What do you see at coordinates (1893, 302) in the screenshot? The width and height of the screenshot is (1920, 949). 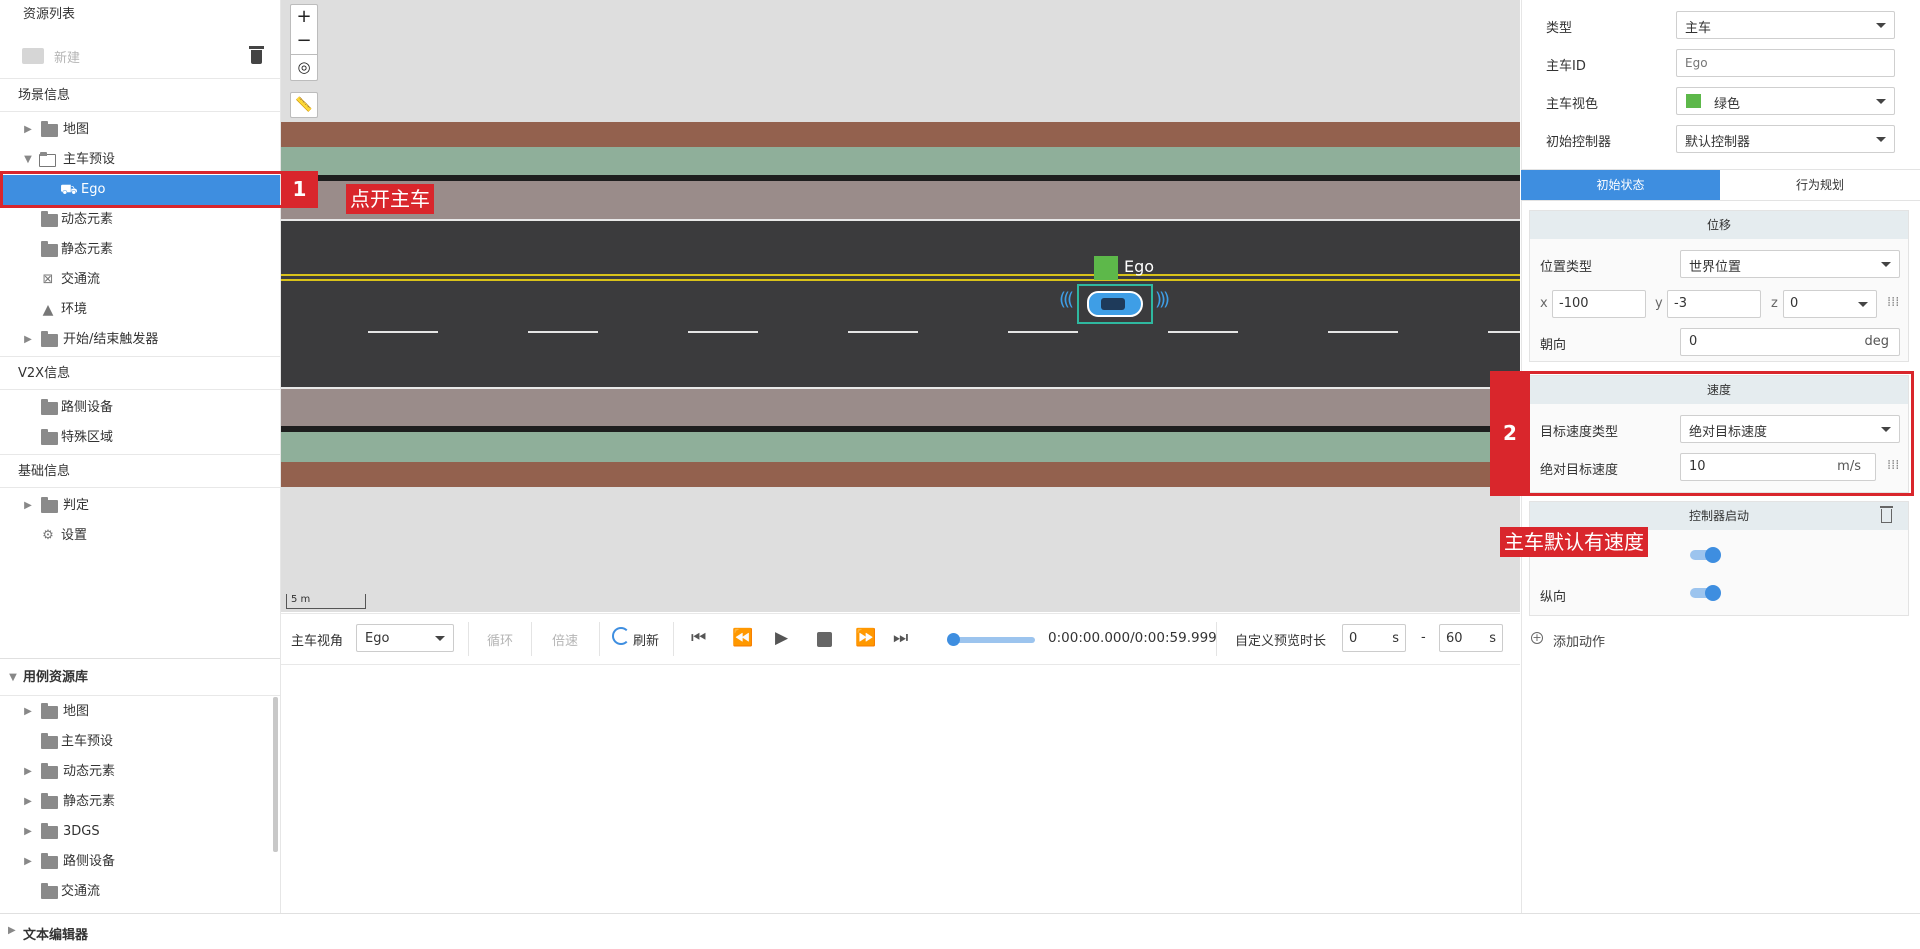 I see `grid-icon: ⁞⁞⁞` at bounding box center [1893, 302].